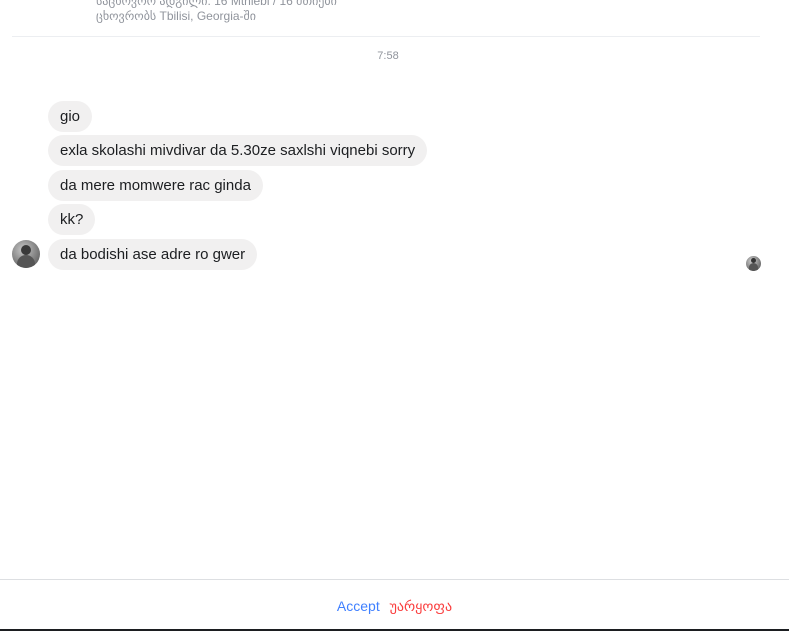  What do you see at coordinates (176, 16) in the screenshot?
I see `sender-lives-in: ცხოვრობს Tbilisi, Georgia-ში` at bounding box center [176, 16].